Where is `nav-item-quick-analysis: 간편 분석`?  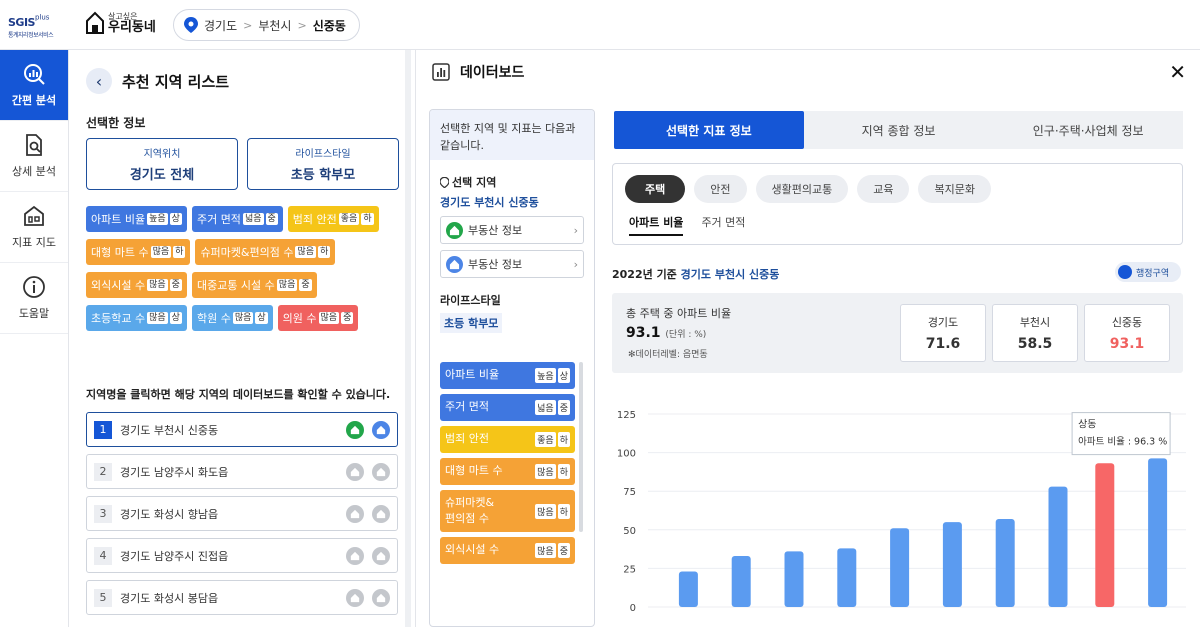 nav-item-quick-analysis: 간편 분석 is located at coordinates (34, 85).